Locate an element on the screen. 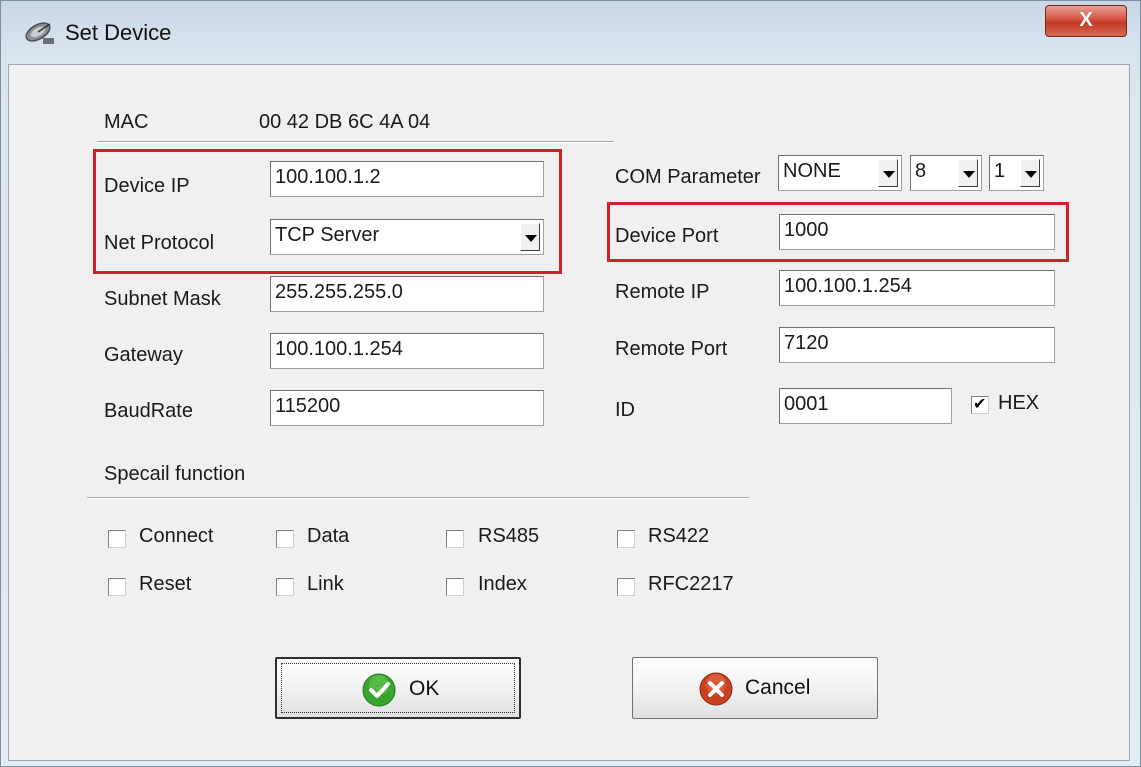 This screenshot has width=1141, height=767. subnet-mask-input: 255.255.255.0 is located at coordinates (407, 294).